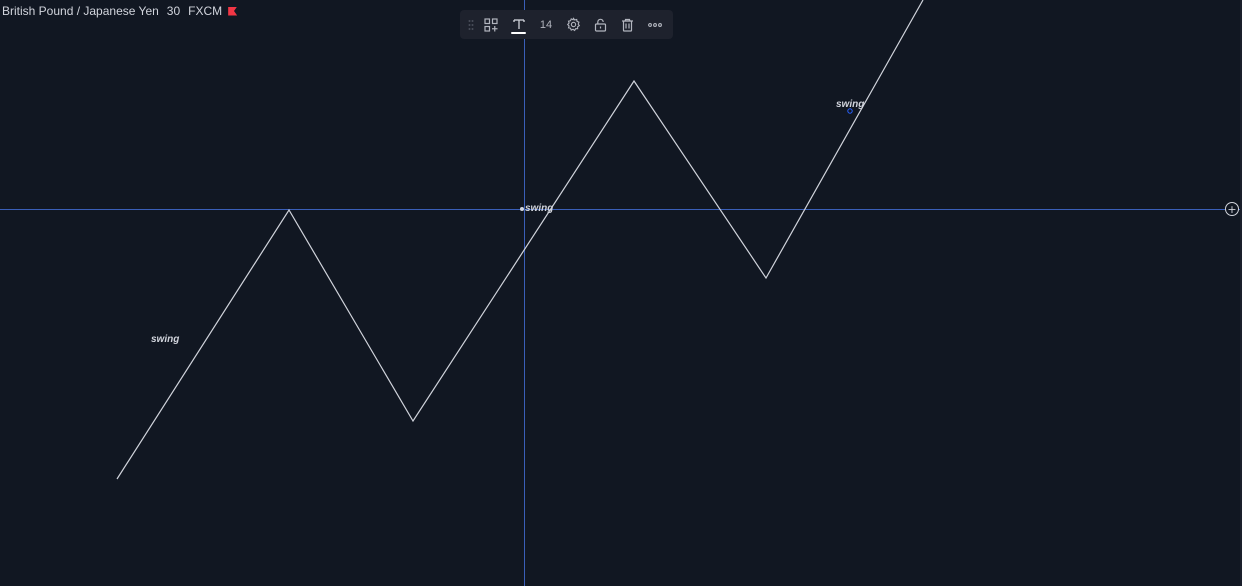 Image resolution: width=1242 pixels, height=586 pixels. Describe the element at coordinates (471, 25) in the screenshot. I see `drag-handle-icon` at that location.